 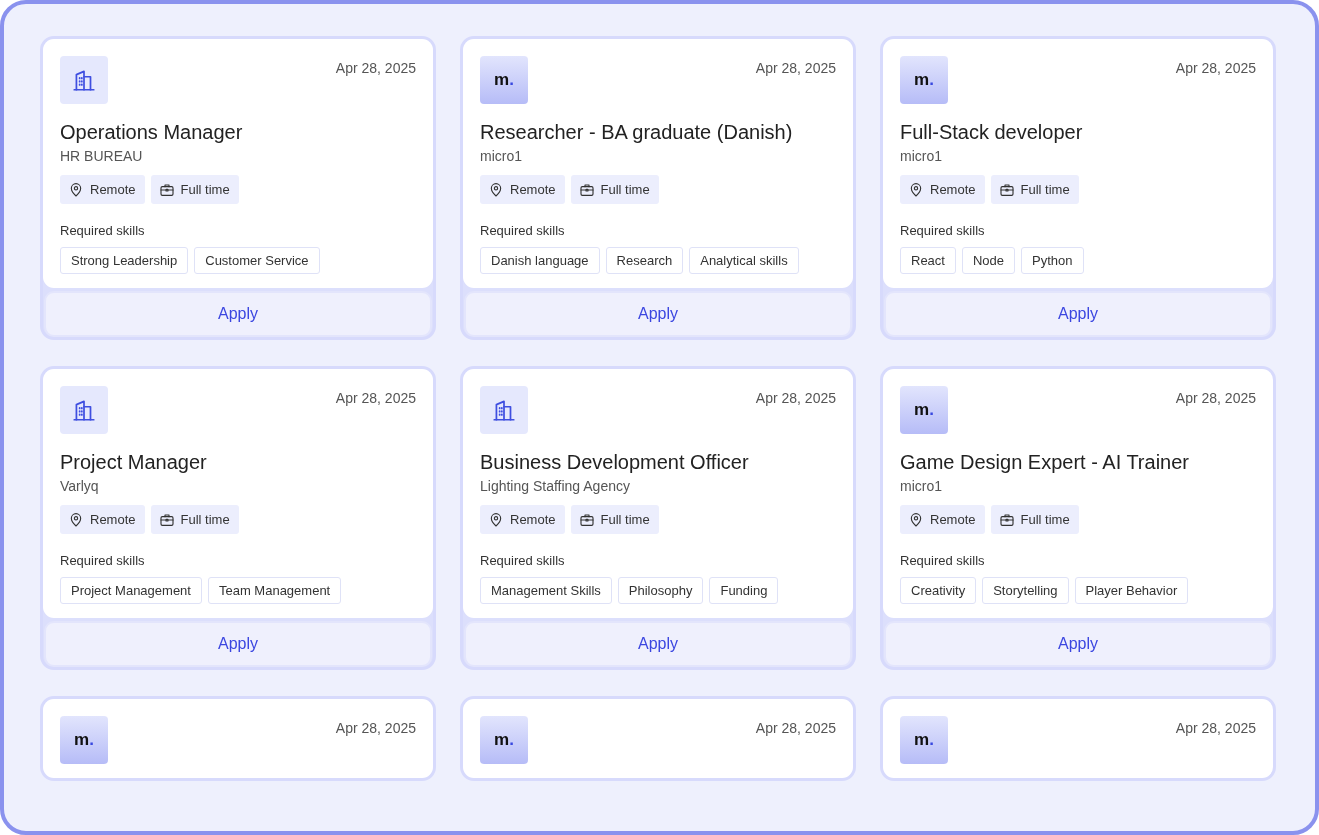 What do you see at coordinates (1052, 260) in the screenshot?
I see `skill-tag: Python` at bounding box center [1052, 260].